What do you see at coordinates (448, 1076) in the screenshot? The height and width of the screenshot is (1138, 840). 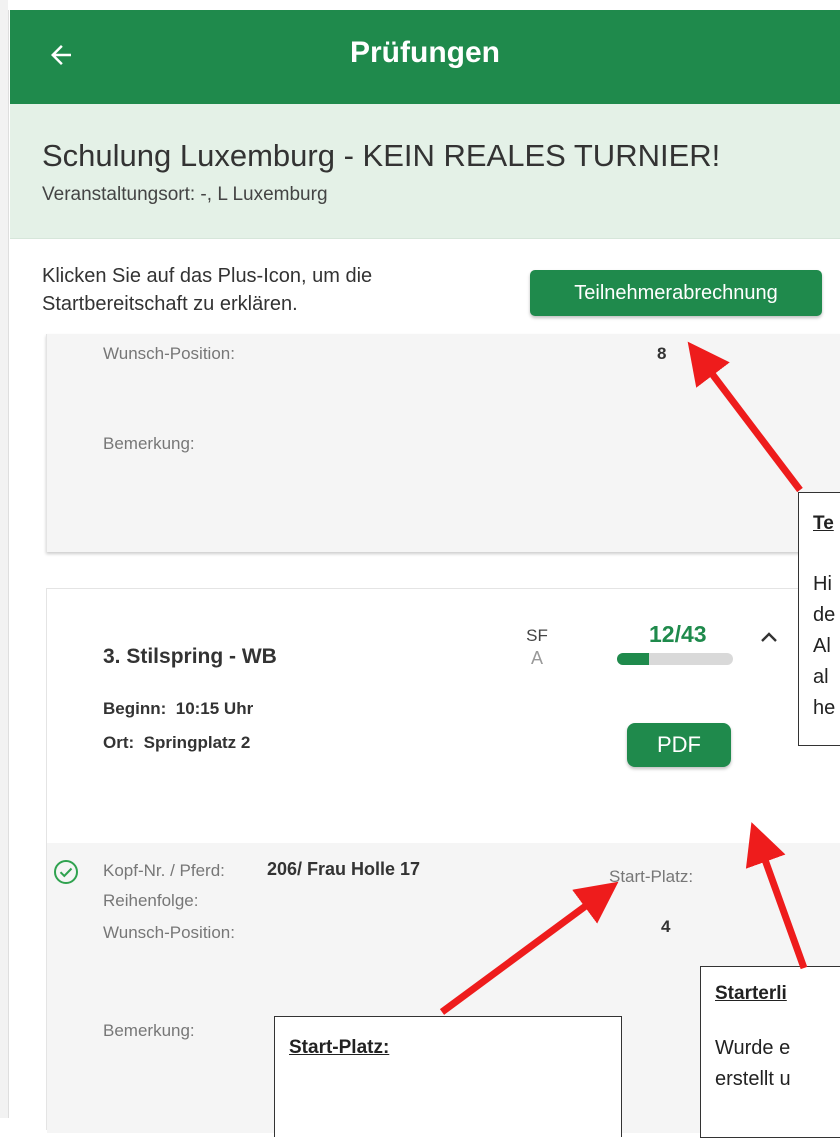 I see `callout-start-place: Start-Platz:` at bounding box center [448, 1076].